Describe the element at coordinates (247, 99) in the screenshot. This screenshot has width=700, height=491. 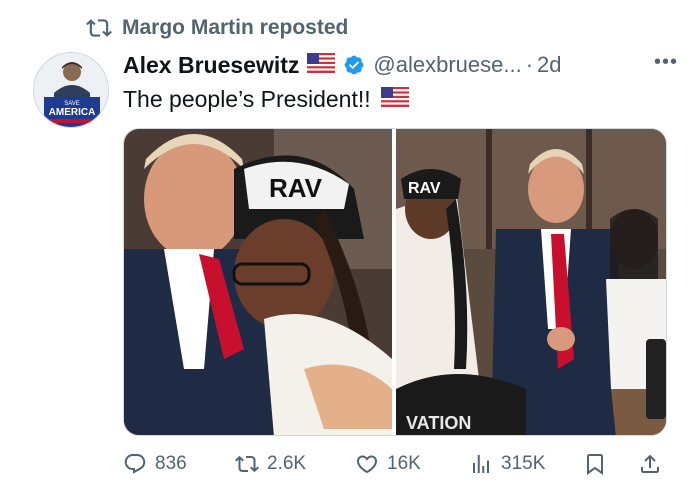
I see `post-text: The people’s President!!` at that location.